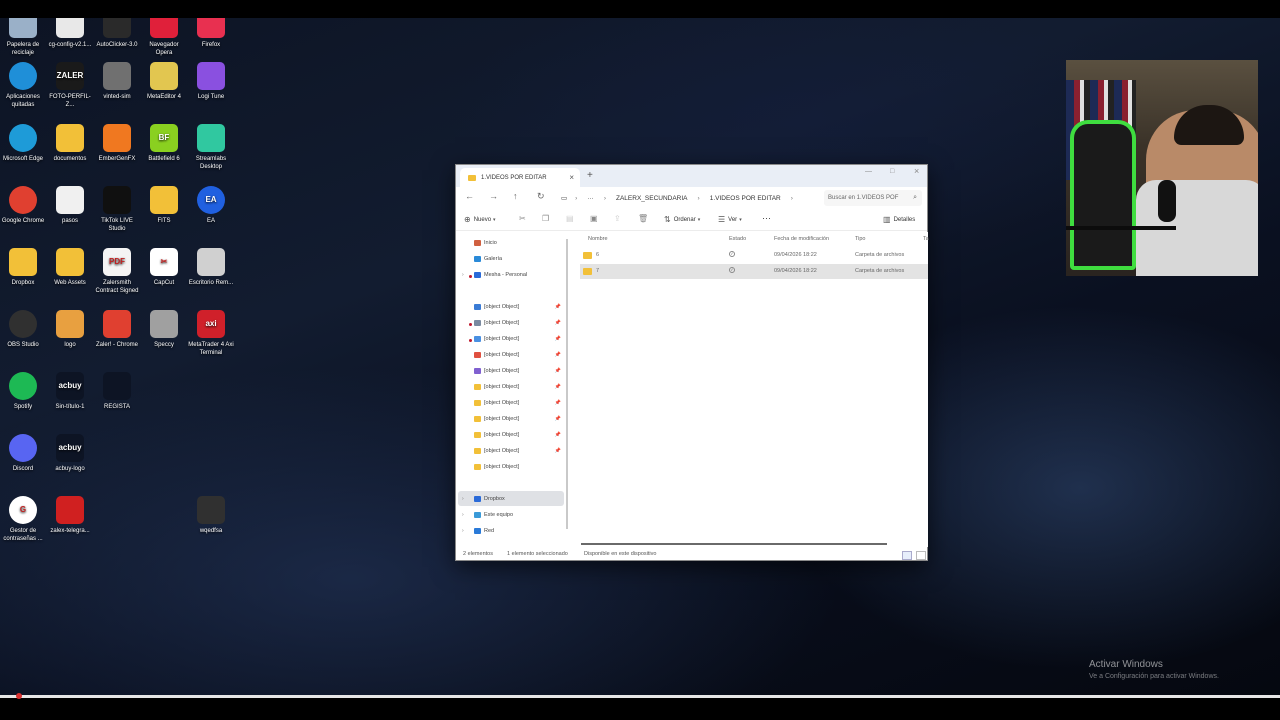  I want to click on copy-icon: ❐, so click(545, 218).